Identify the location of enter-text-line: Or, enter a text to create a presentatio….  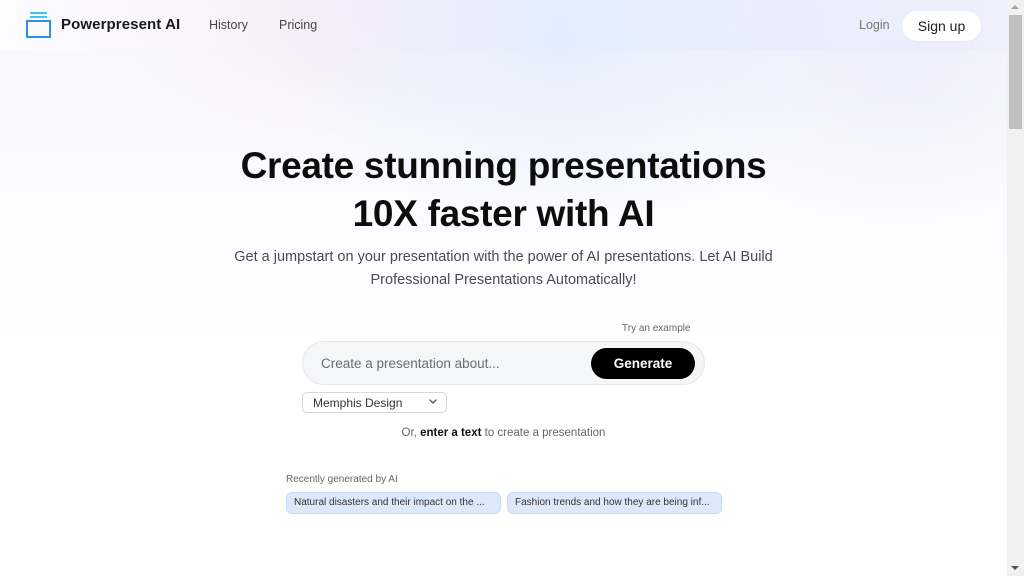
(503, 433).